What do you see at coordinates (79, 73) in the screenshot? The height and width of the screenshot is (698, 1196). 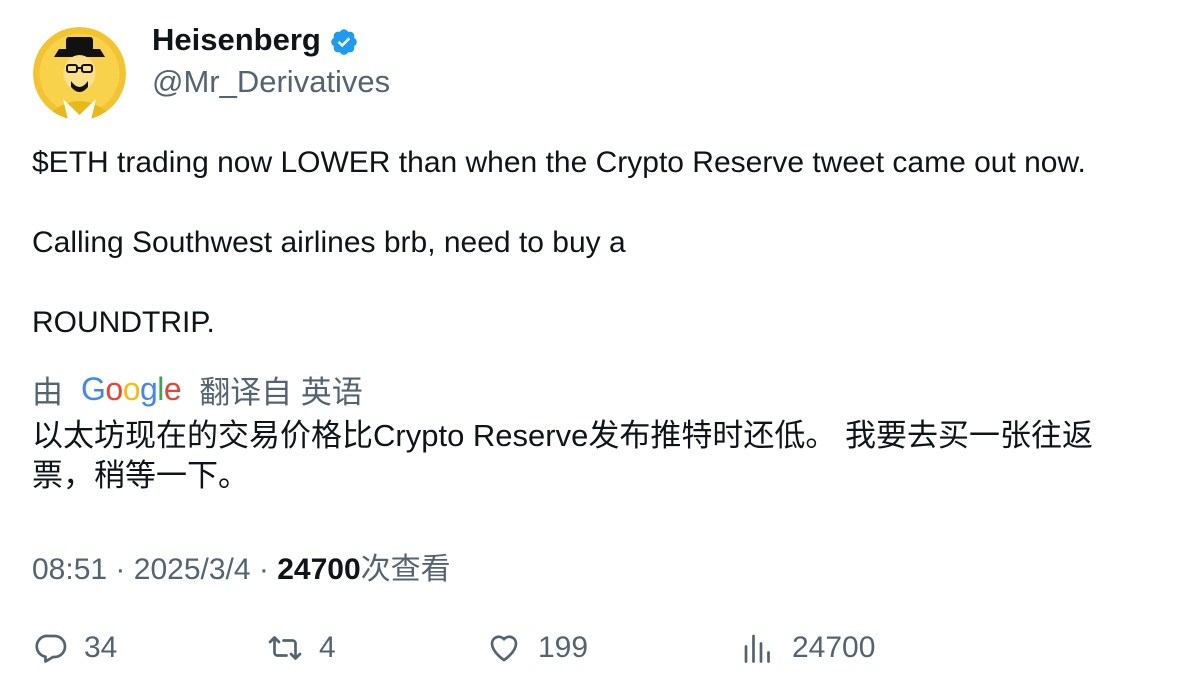 I see `avatar` at bounding box center [79, 73].